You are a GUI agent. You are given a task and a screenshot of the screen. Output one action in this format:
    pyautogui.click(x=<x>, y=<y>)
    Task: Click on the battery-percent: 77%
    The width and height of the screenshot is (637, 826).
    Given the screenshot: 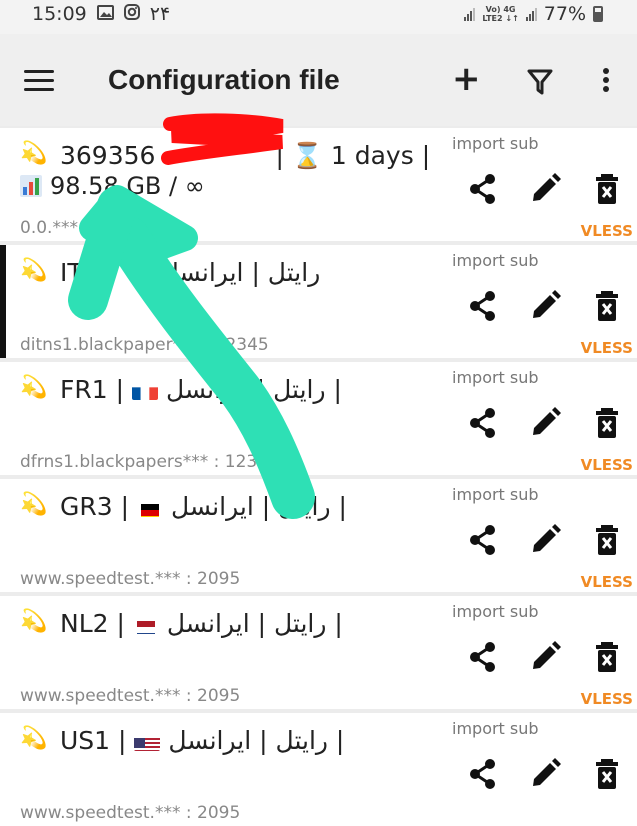 What is the action you would take?
    pyautogui.click(x=564, y=14)
    